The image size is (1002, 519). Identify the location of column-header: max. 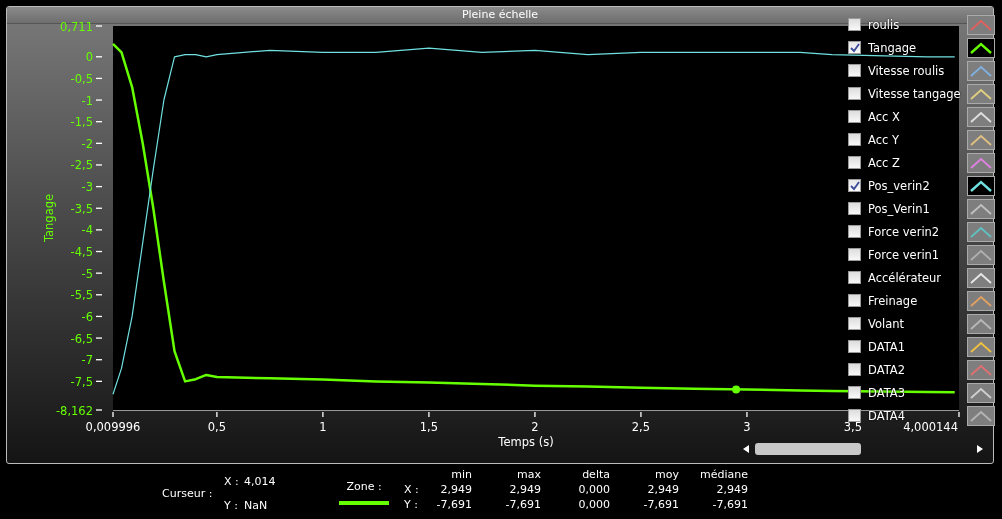
(528, 474).